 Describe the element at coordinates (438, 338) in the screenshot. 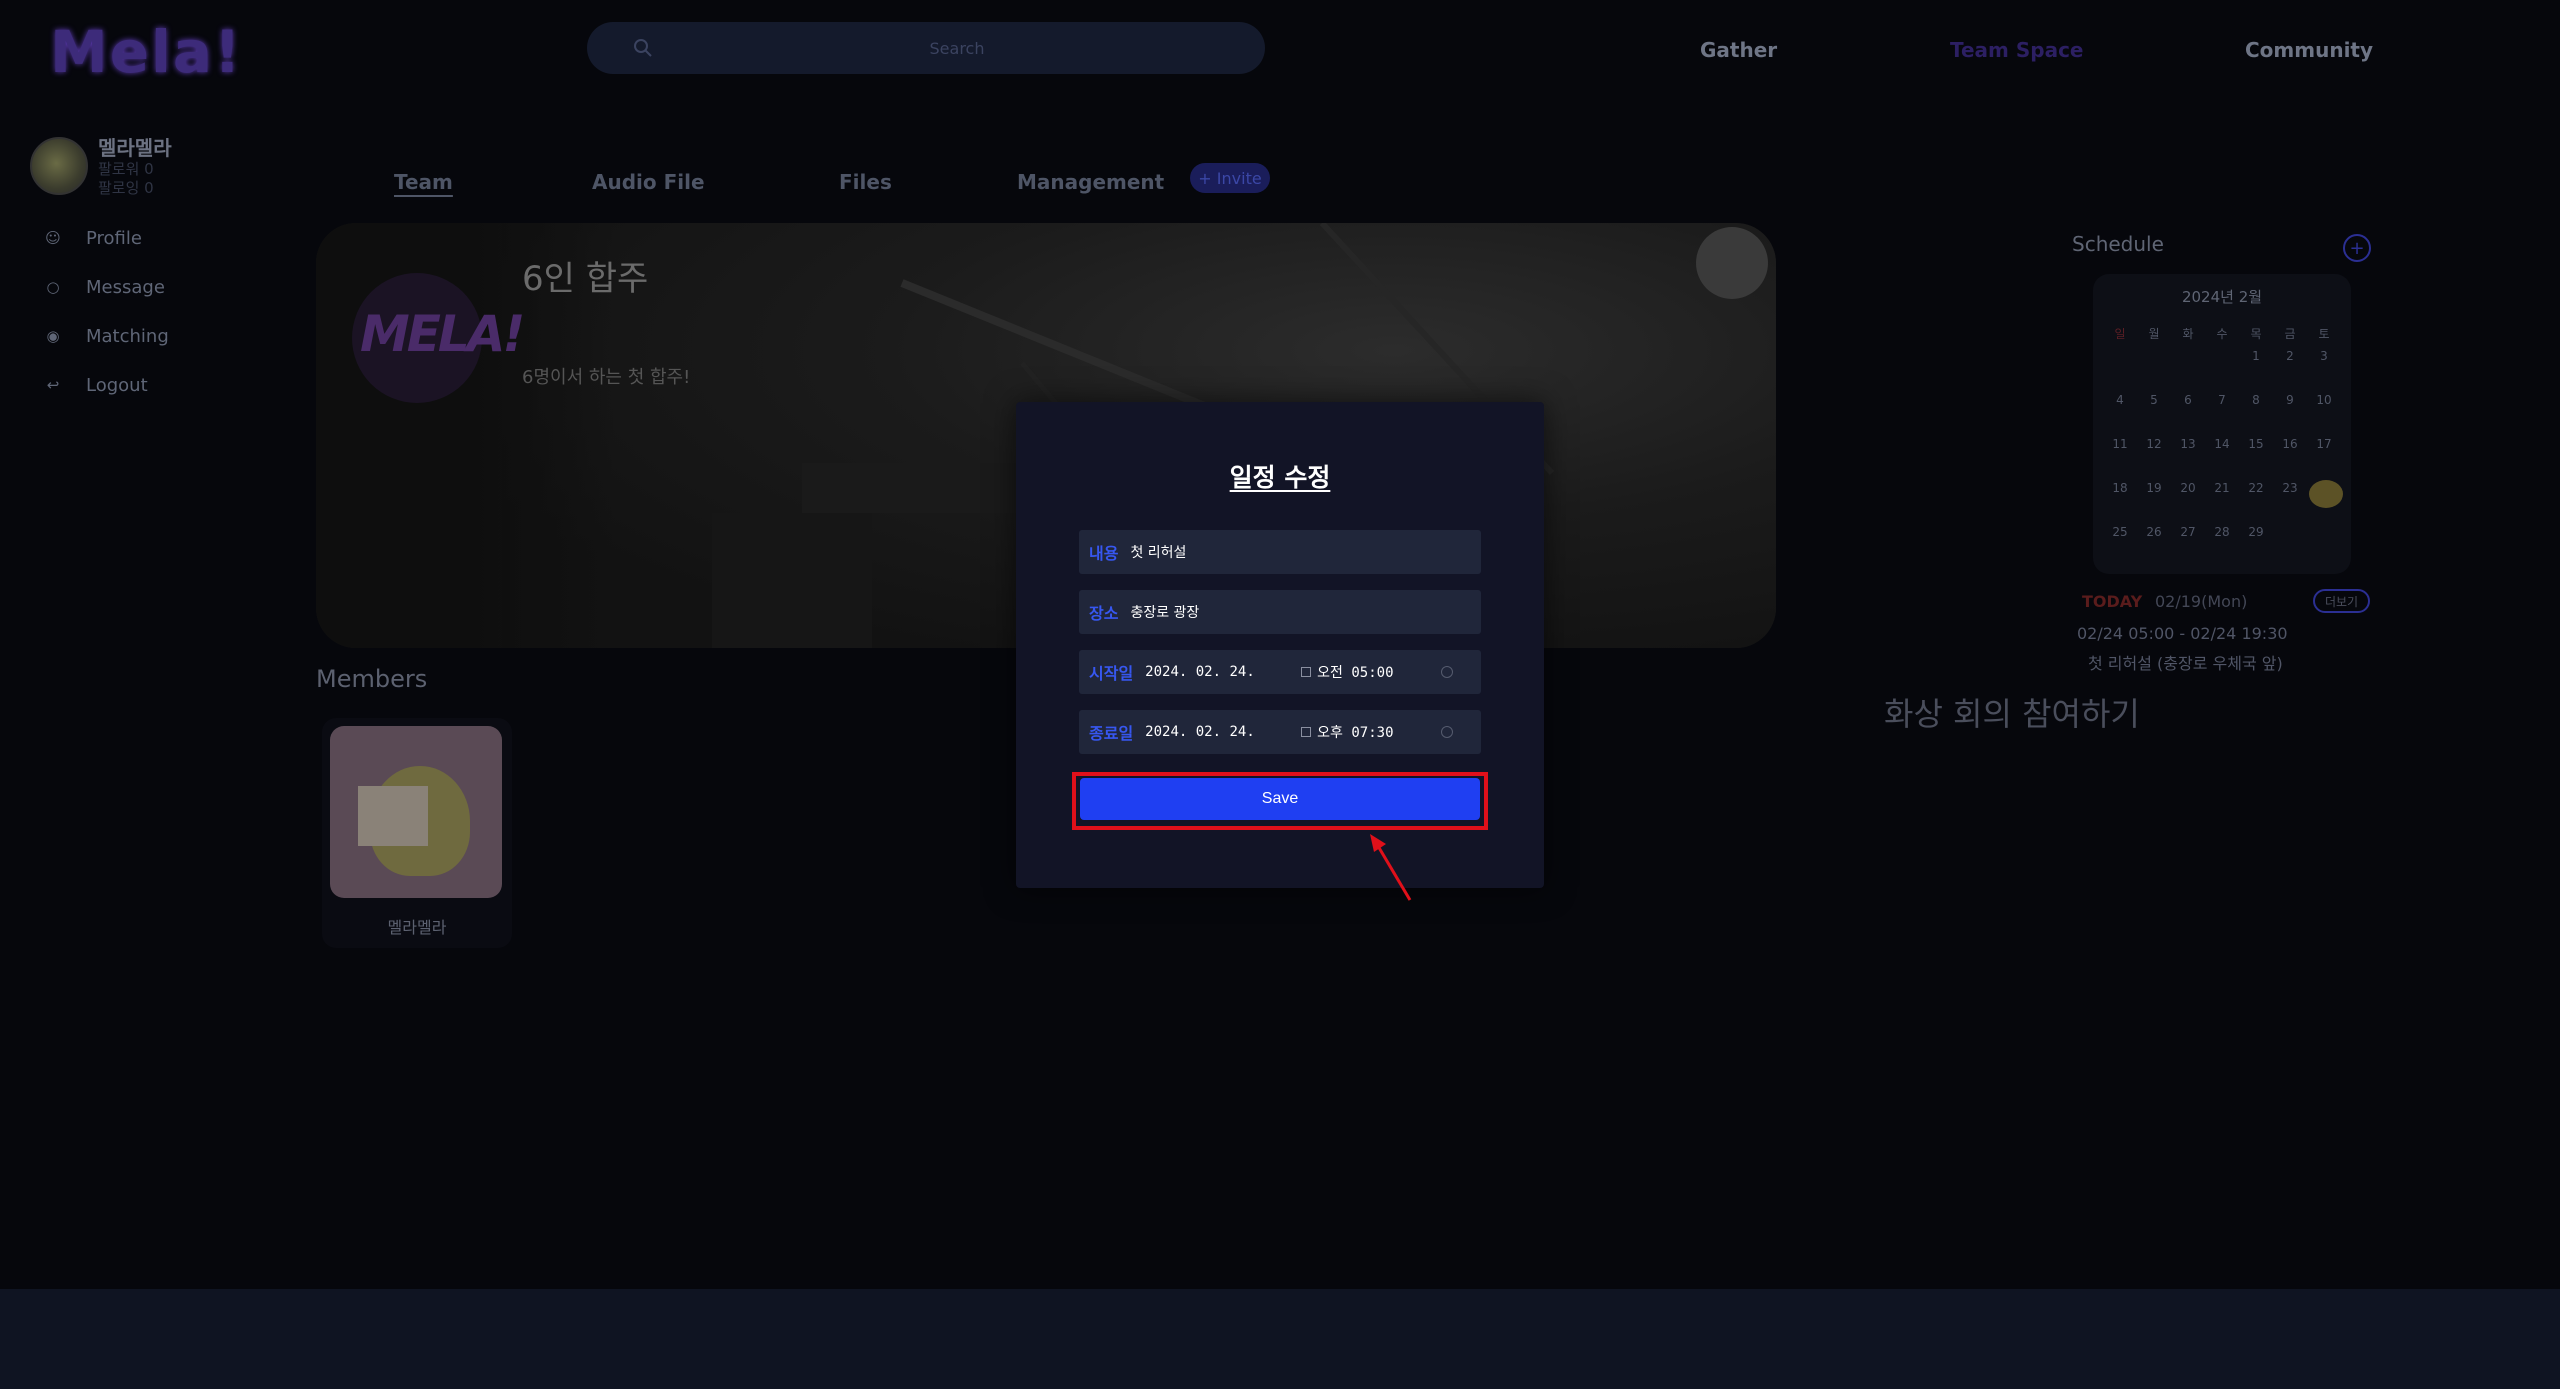

I see `team-logo: MELA!` at that location.